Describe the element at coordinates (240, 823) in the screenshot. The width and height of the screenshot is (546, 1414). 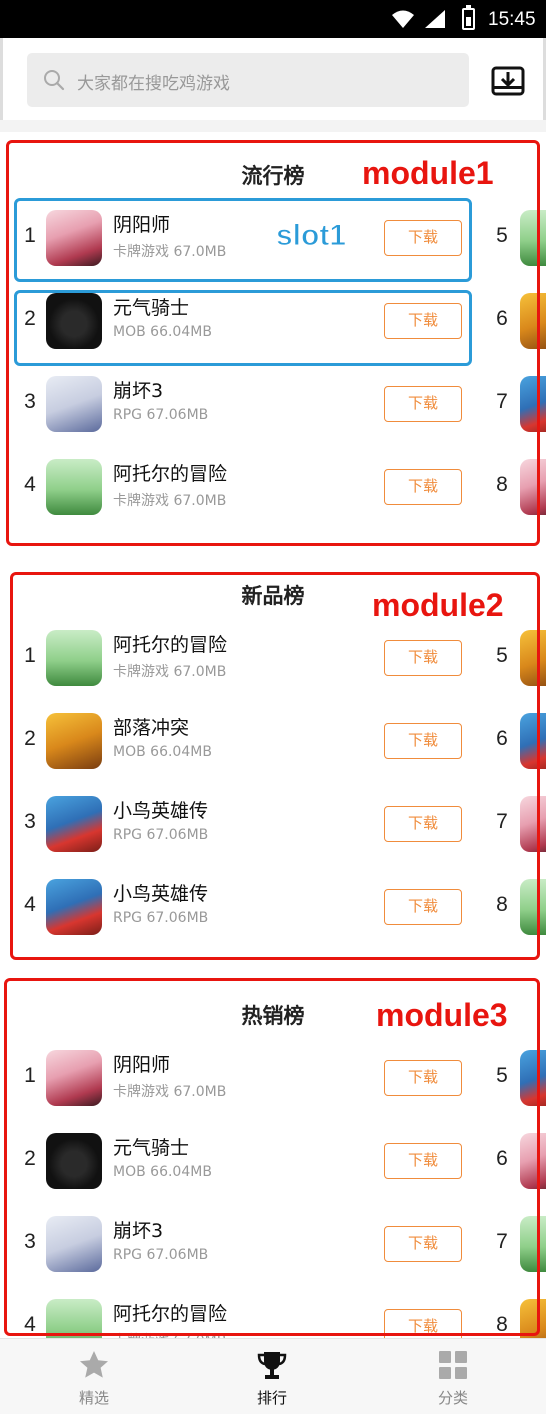
I see `app-row: 3 小鸟英雄传 RPG 67.06MB 下载` at that location.